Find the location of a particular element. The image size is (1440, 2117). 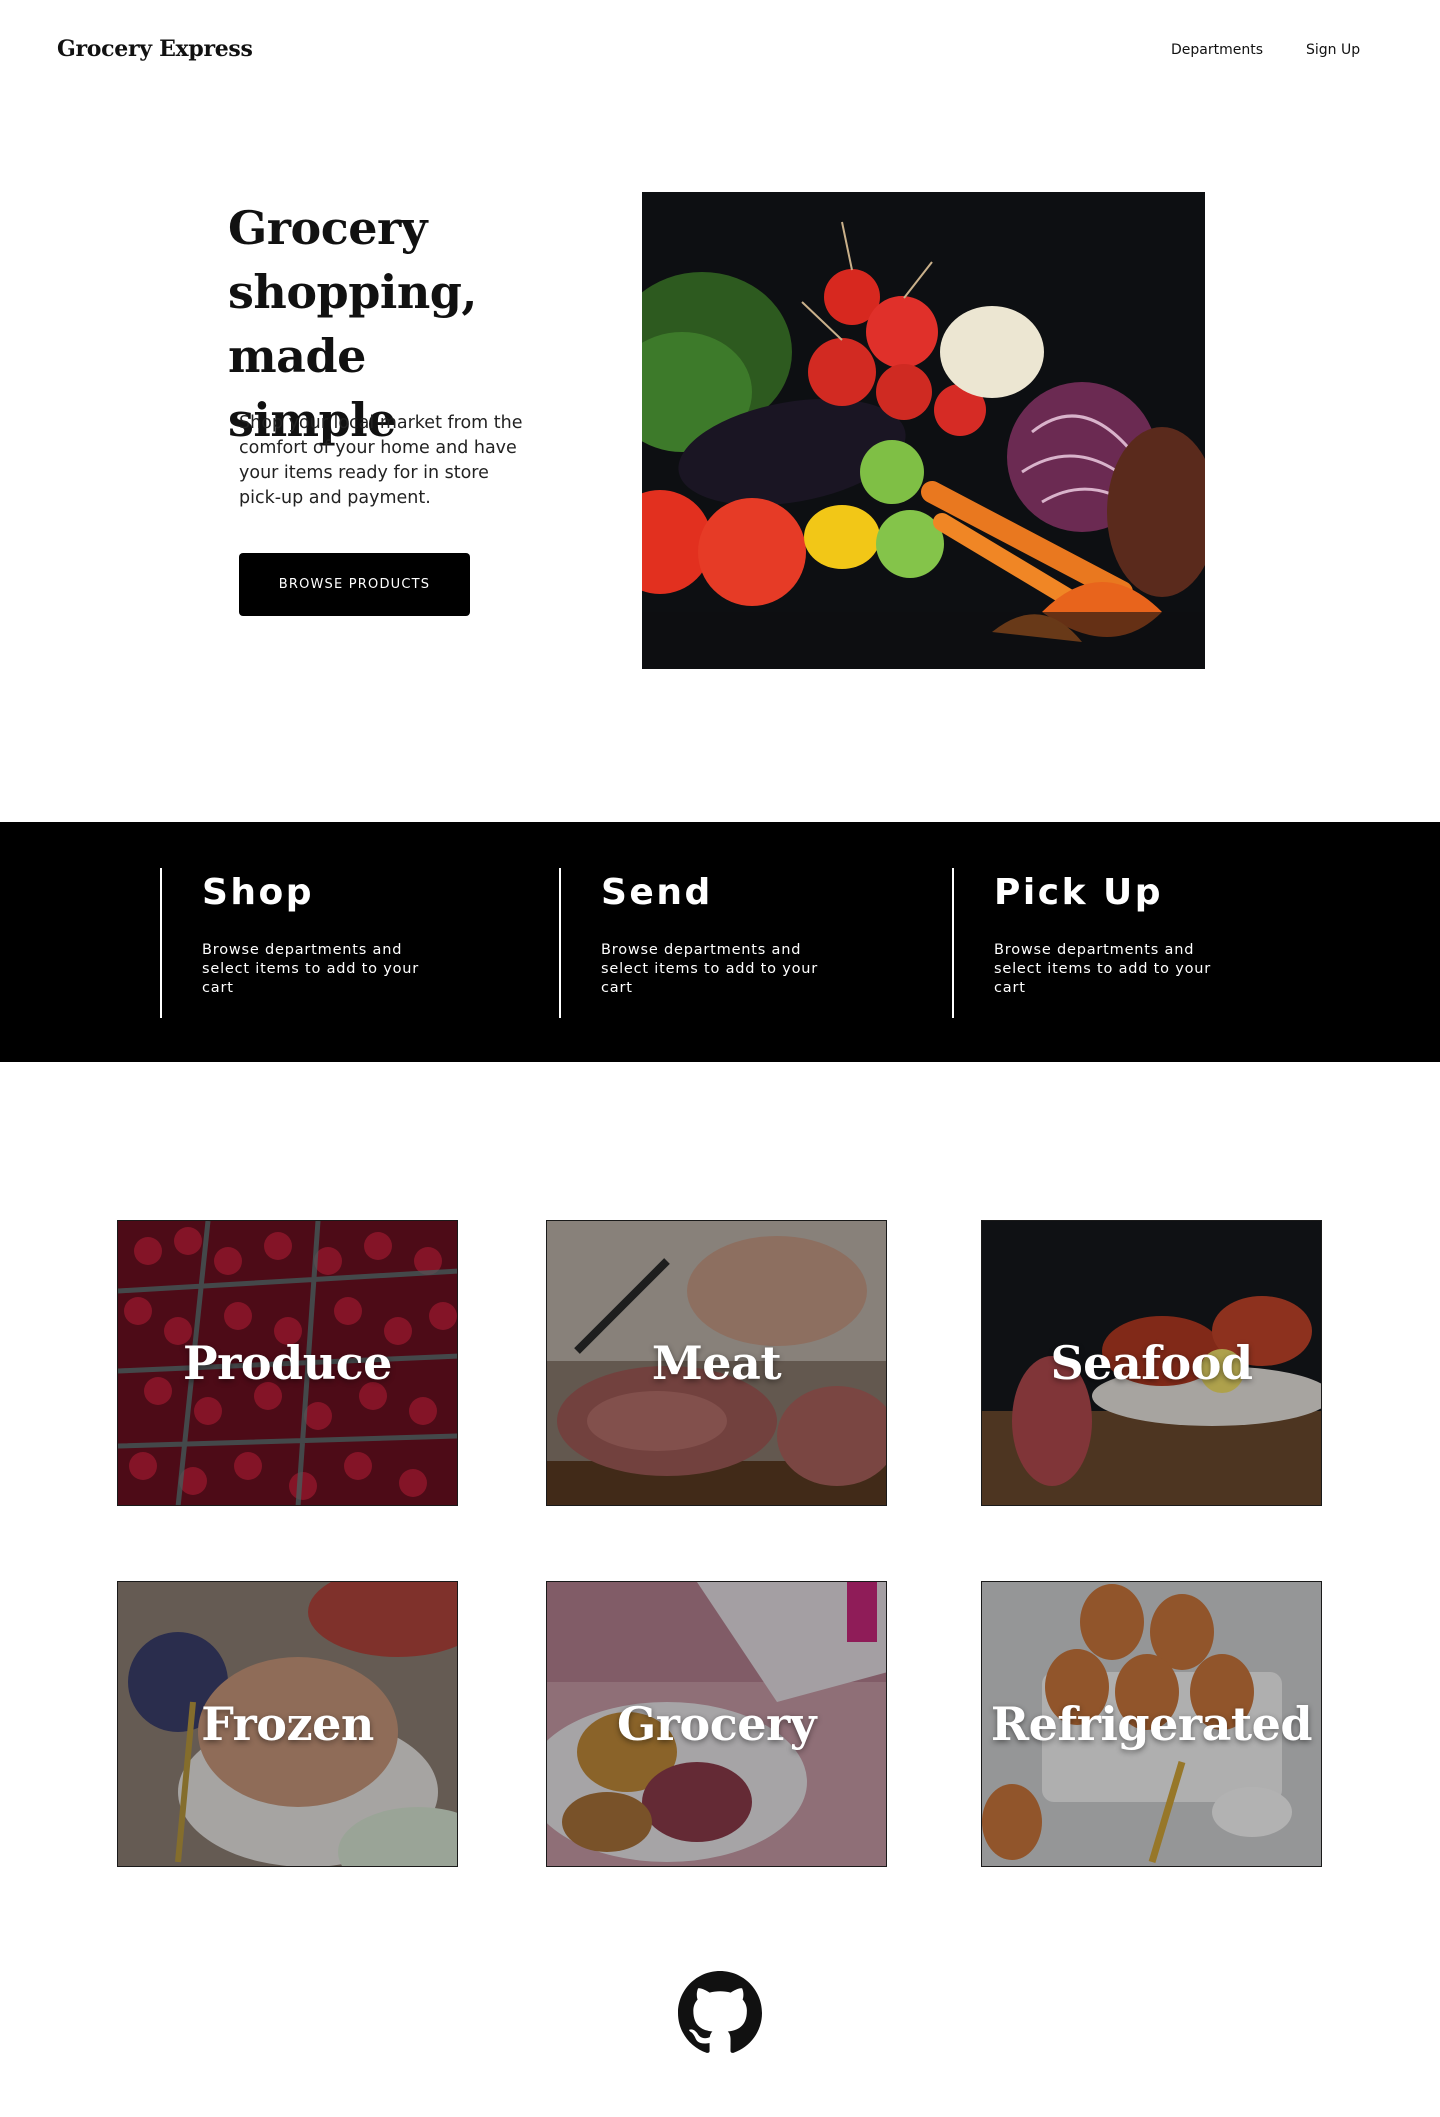

department-seafood-tile: Seafood is located at coordinates (1151, 1363).